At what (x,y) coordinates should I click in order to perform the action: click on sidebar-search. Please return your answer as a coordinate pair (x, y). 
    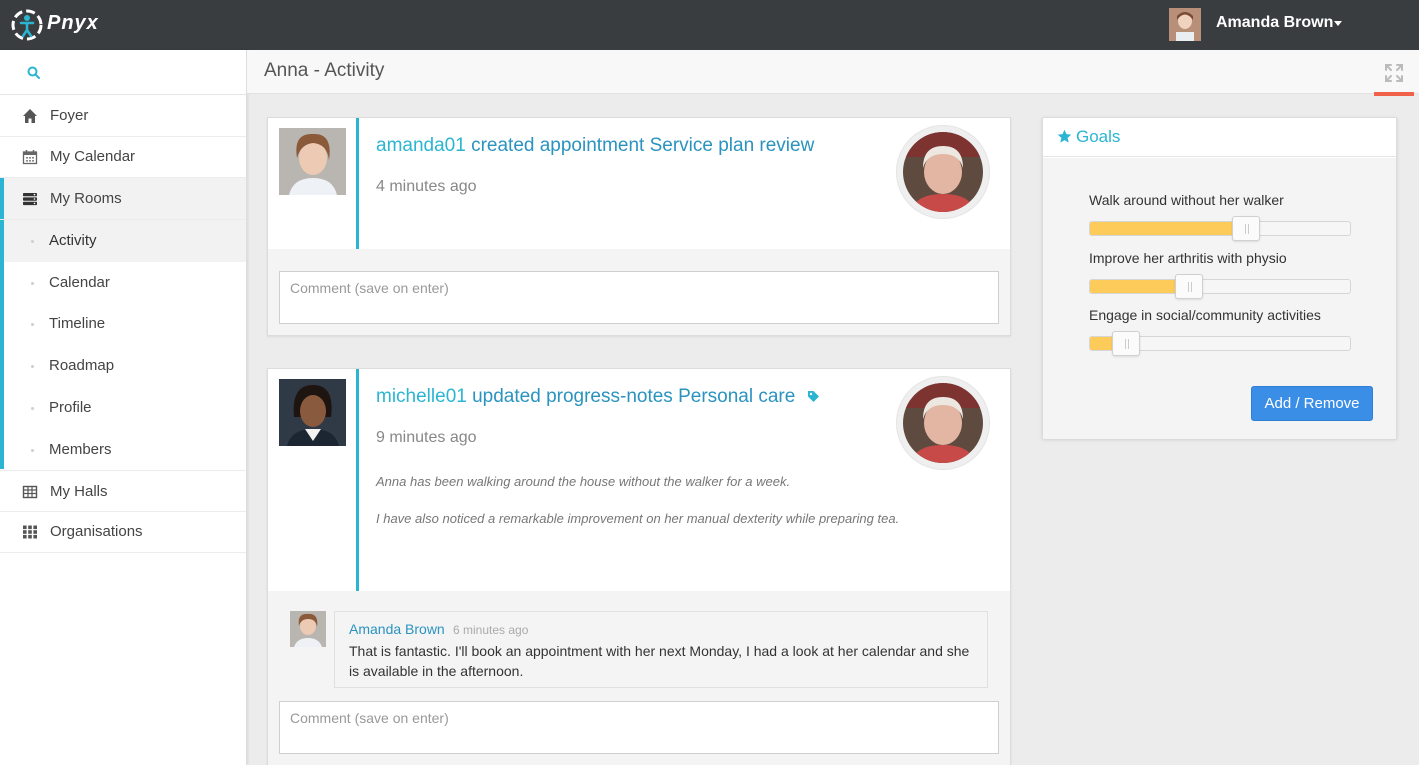
    Looking at the image, I should click on (123, 72).